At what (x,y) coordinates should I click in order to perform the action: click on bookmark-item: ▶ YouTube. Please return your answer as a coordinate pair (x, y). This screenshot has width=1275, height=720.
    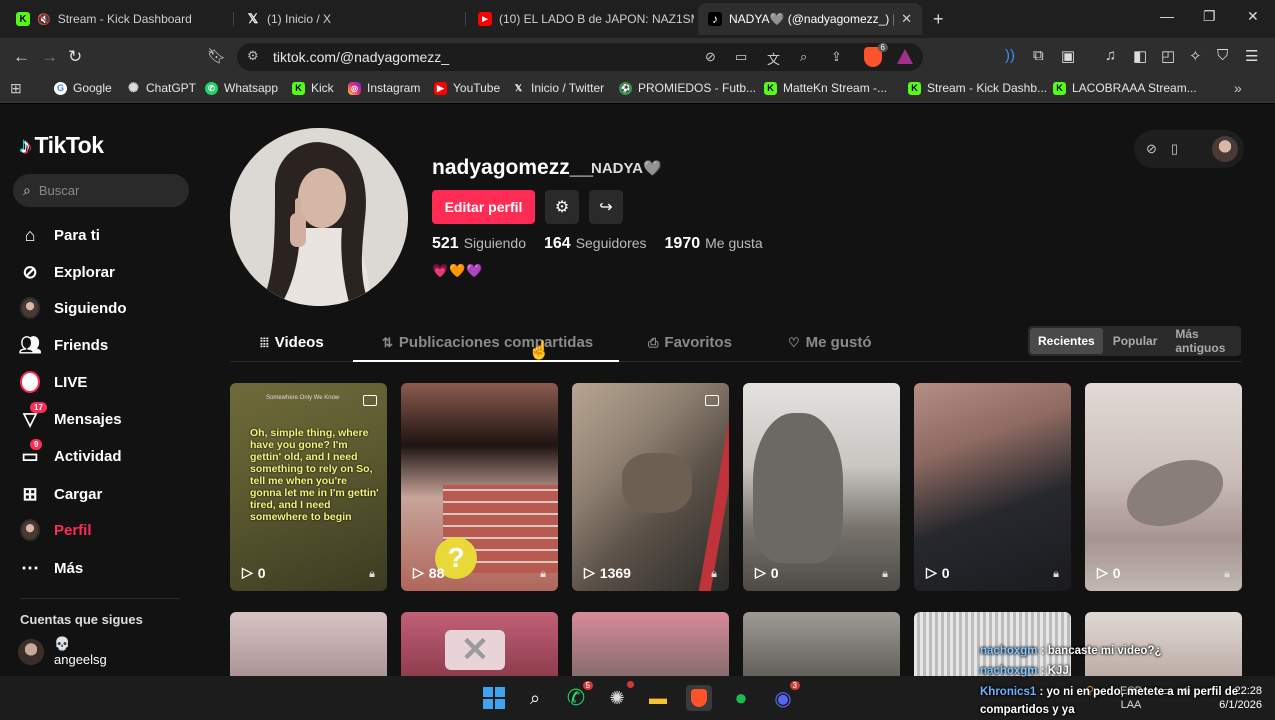
    Looking at the image, I should click on (467, 88).